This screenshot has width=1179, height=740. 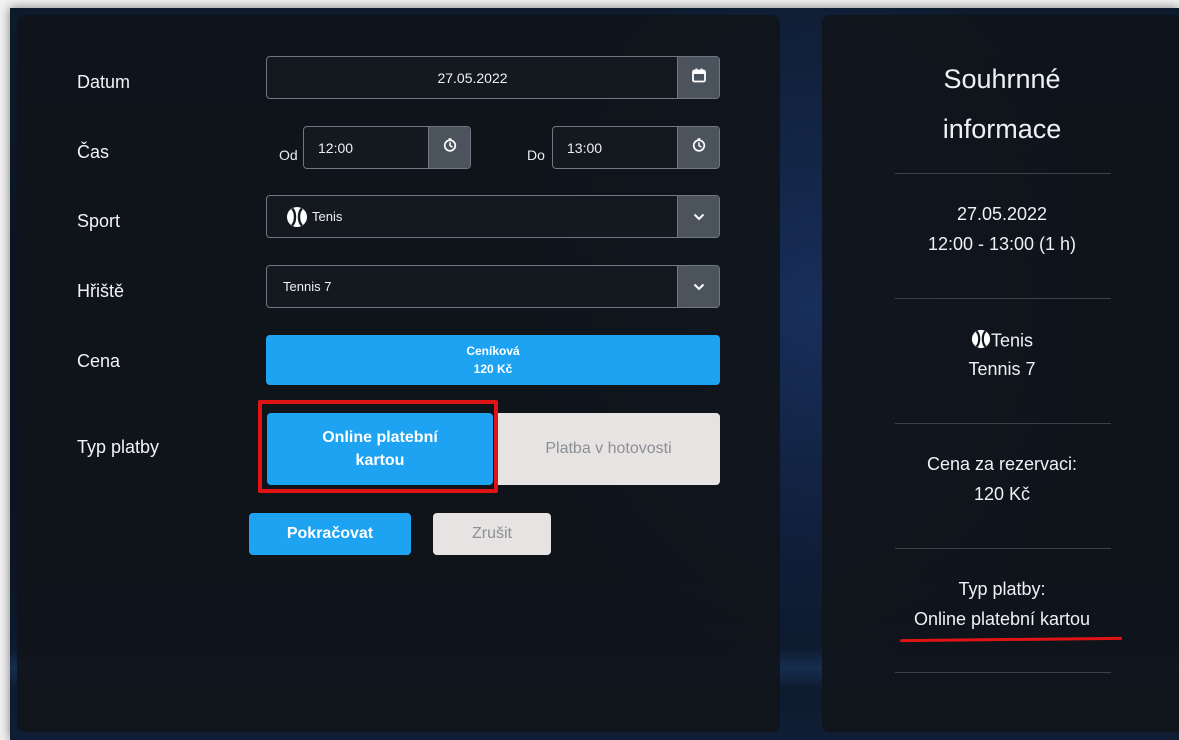 I want to click on time-label: Čas, so click(x=93, y=152).